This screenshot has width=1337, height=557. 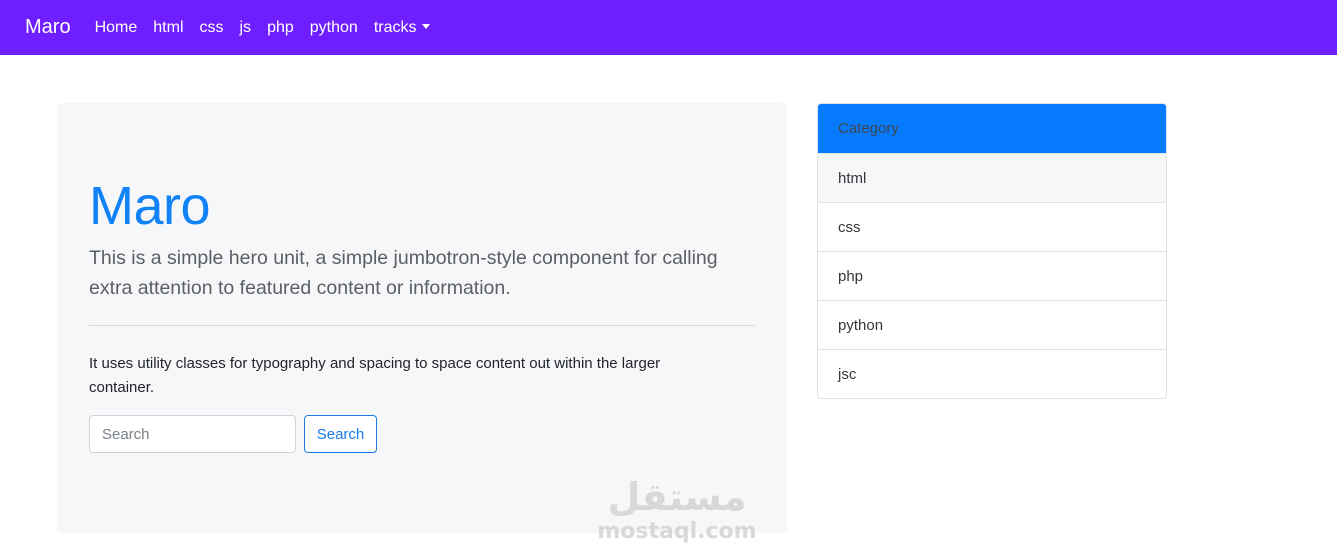 I want to click on hero-divider, so click(x=422, y=325).